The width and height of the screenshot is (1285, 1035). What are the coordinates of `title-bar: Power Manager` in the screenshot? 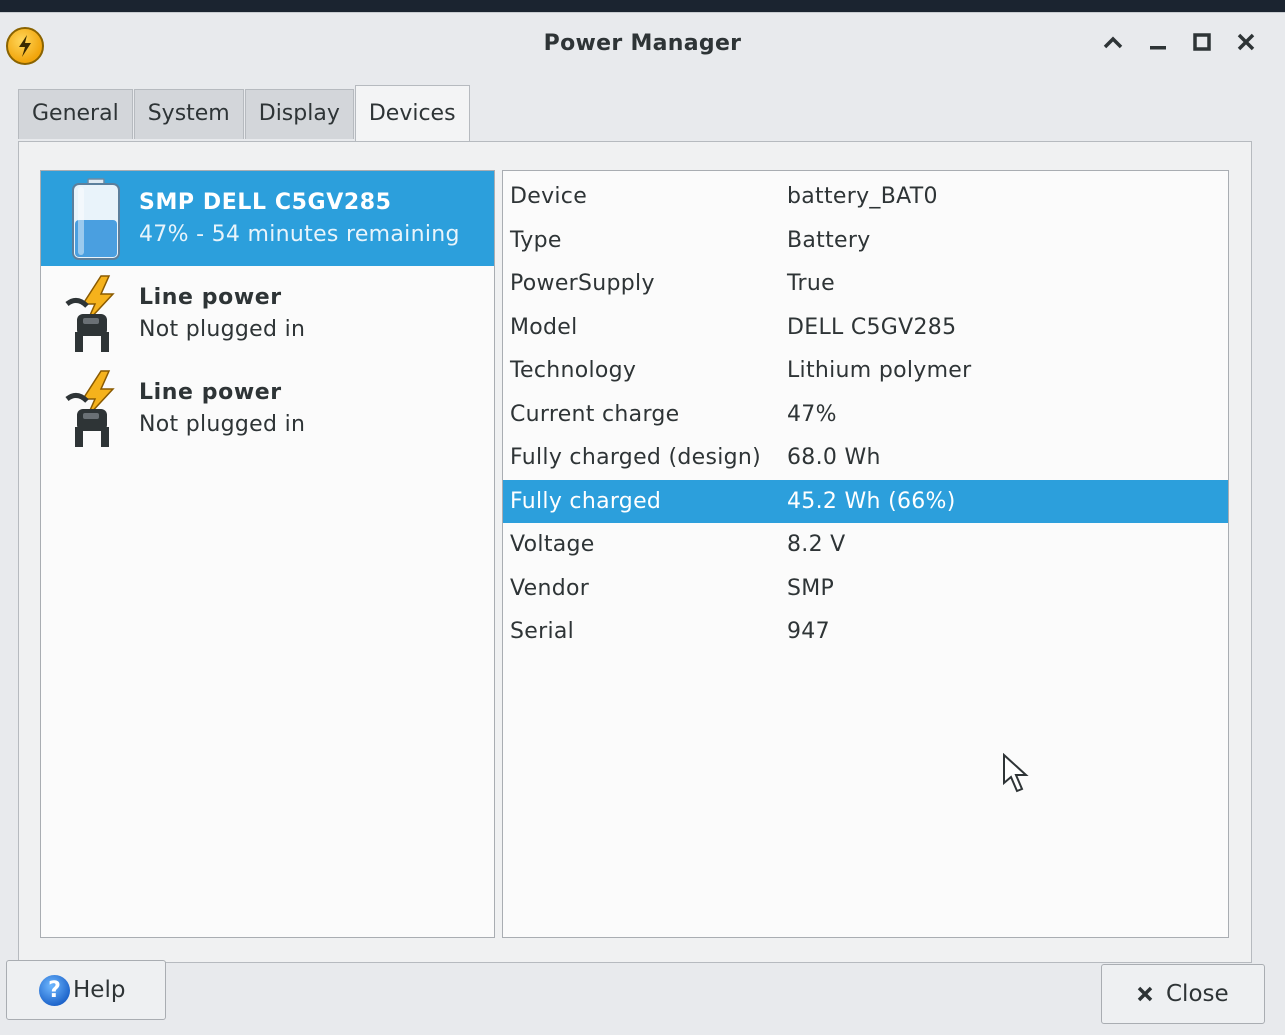 It's located at (642, 44).